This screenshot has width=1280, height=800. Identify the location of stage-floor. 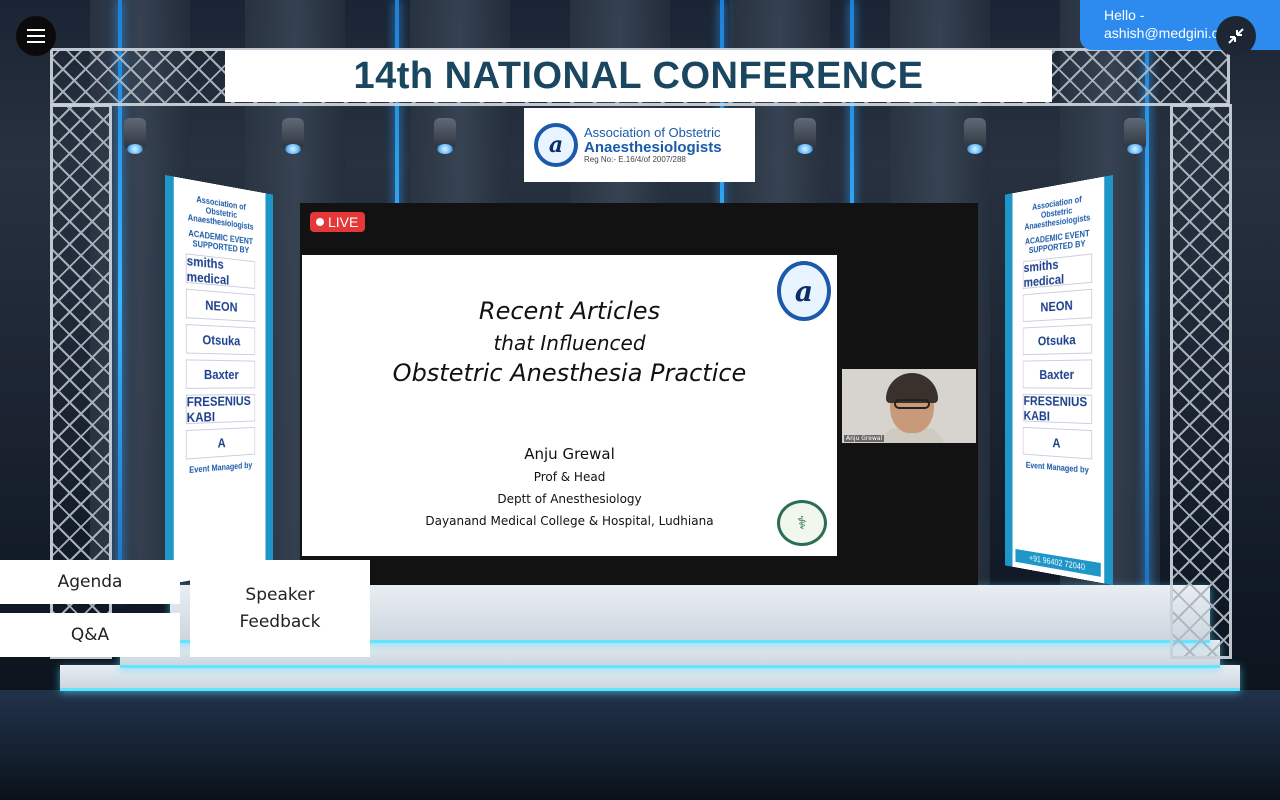
(640, 745).